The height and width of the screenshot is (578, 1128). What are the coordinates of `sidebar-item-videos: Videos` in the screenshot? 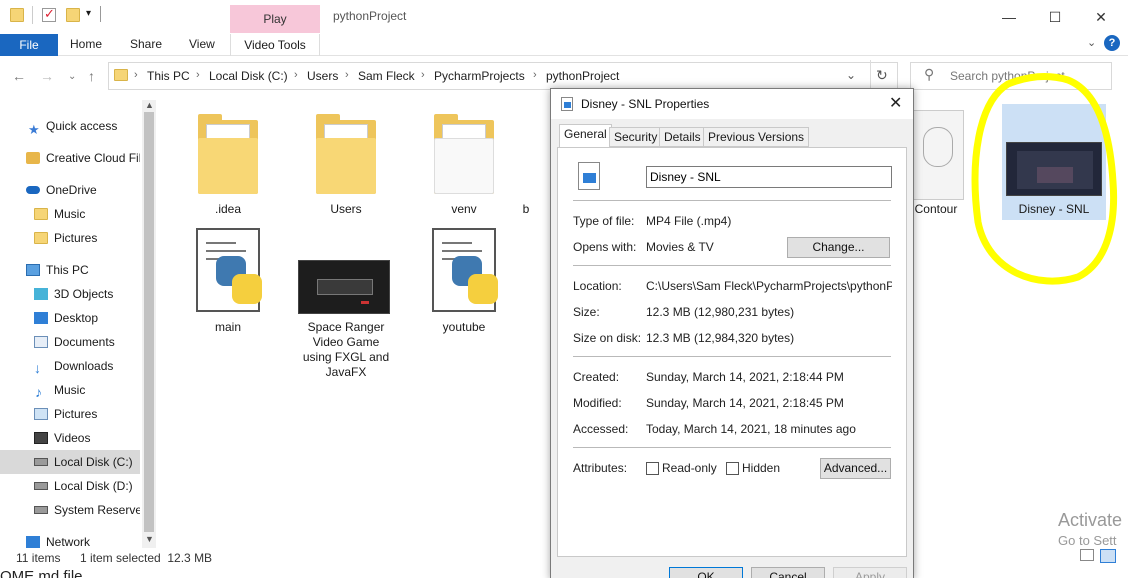 It's located at (70, 438).